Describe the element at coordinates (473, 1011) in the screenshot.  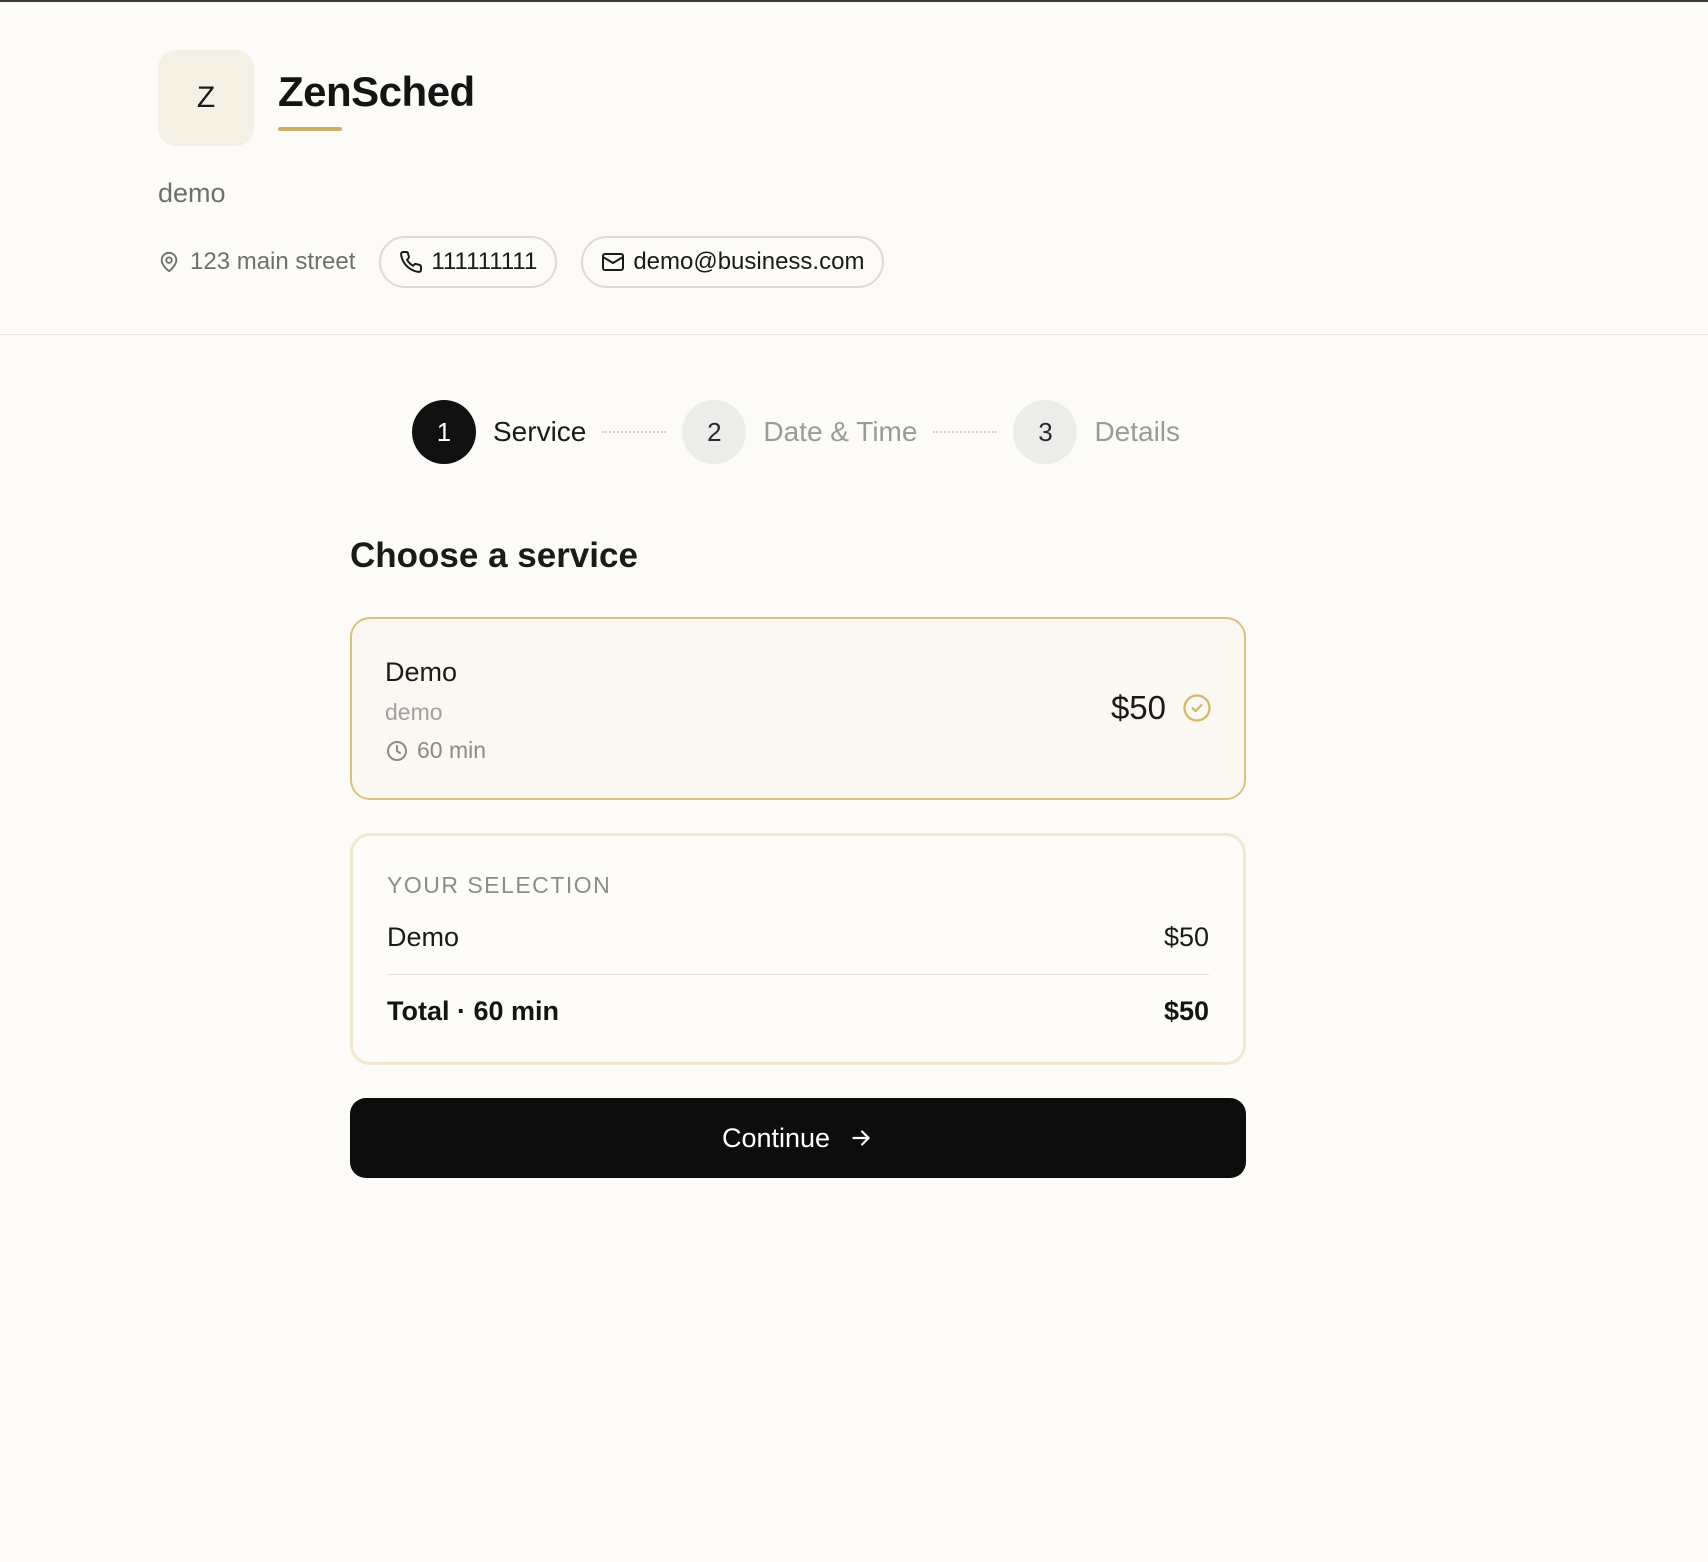
I see `summary-total-label: Total · 60 min` at that location.